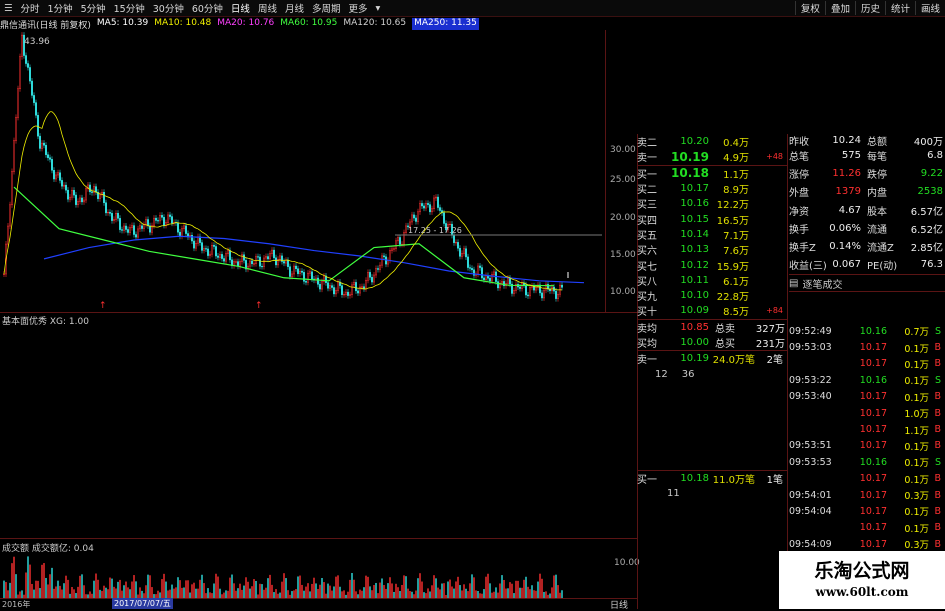 The width and height of the screenshot is (945, 611). I want to click on draw-line-button: 画线, so click(929, 8).